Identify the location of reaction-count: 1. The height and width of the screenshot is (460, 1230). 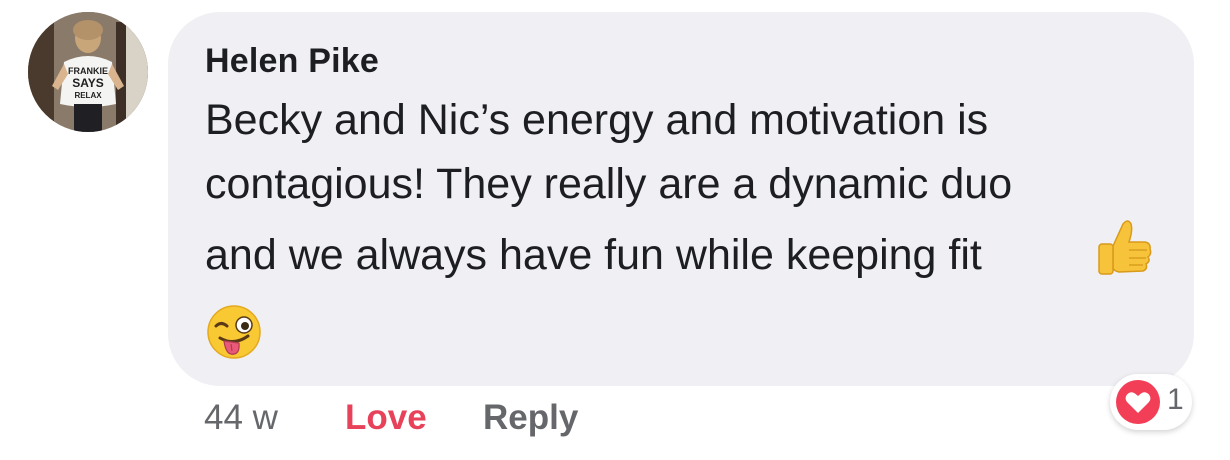
(1175, 399).